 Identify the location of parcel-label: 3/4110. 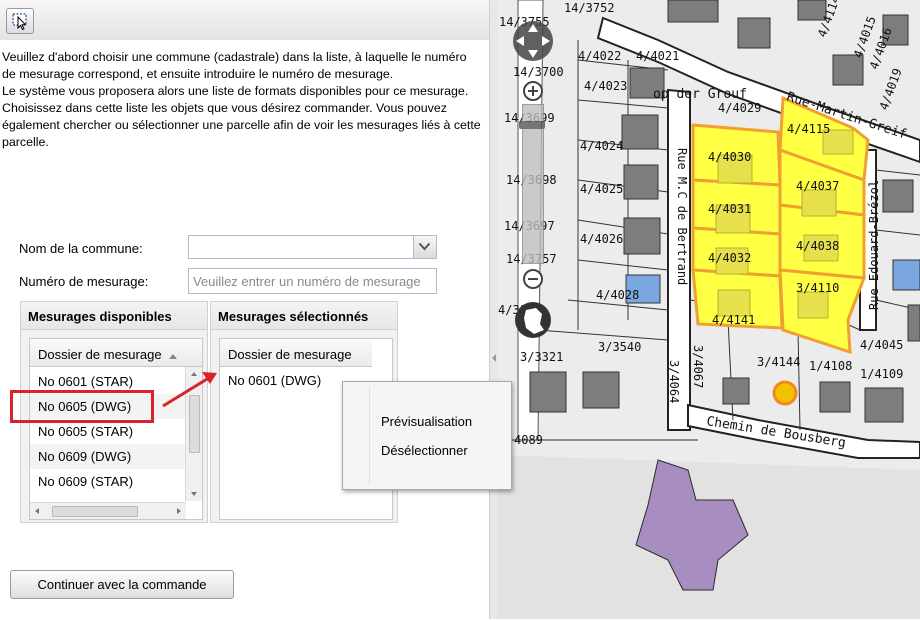
(817, 288).